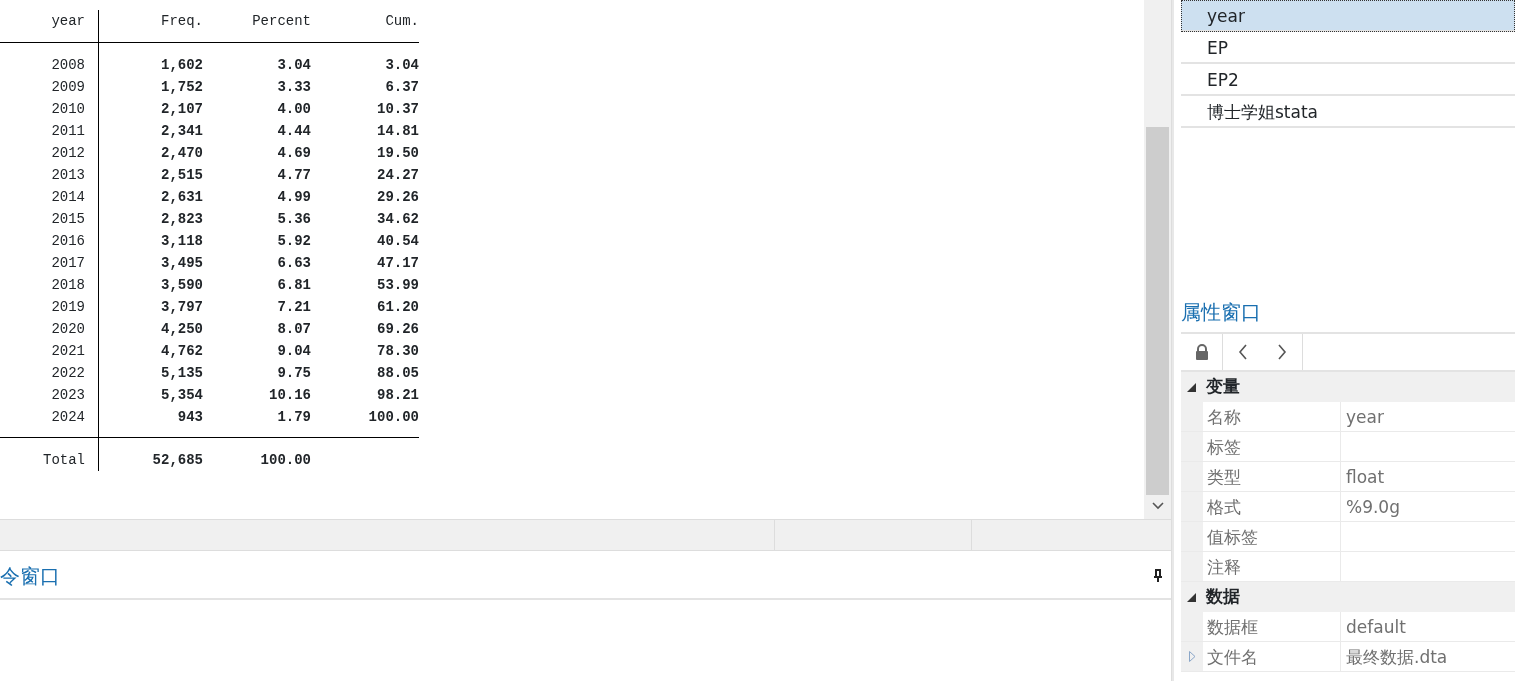 Image resolution: width=1515 pixels, height=681 pixels. I want to click on table-cell: 34.62, so click(398, 219).